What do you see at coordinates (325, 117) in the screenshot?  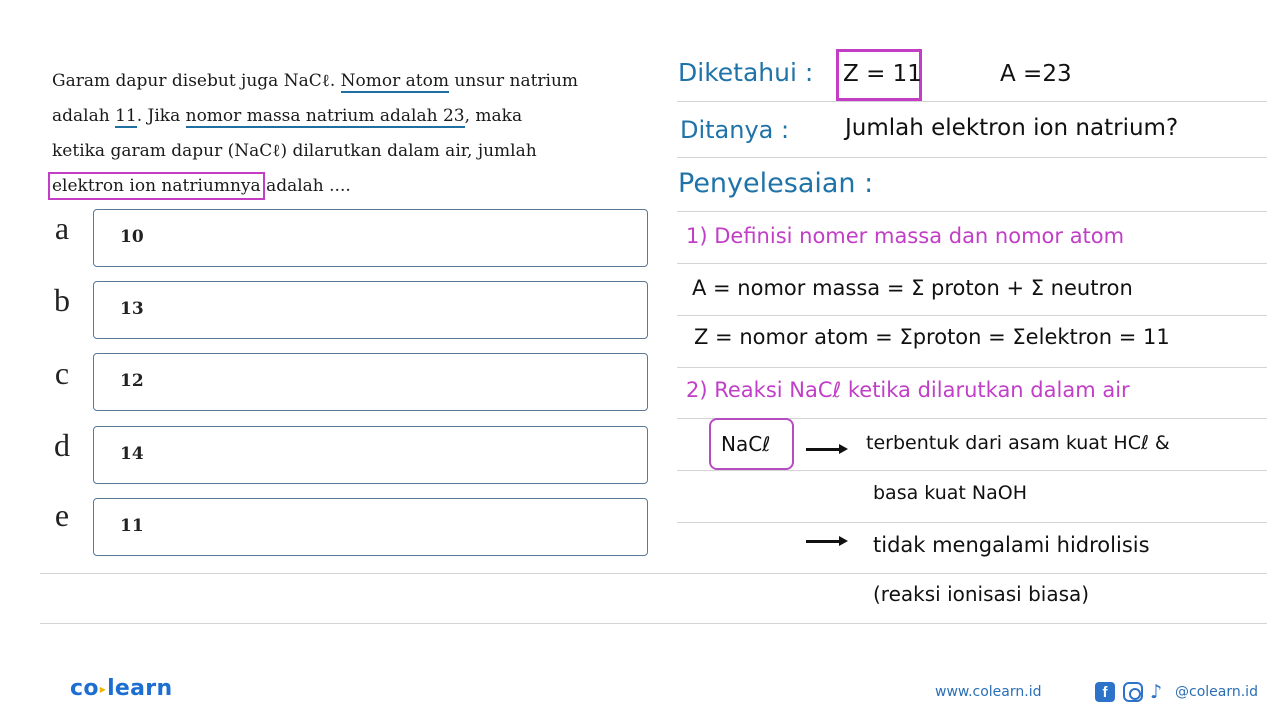 I see `underlined-mass-number: nomor massa natrium adalah 23` at bounding box center [325, 117].